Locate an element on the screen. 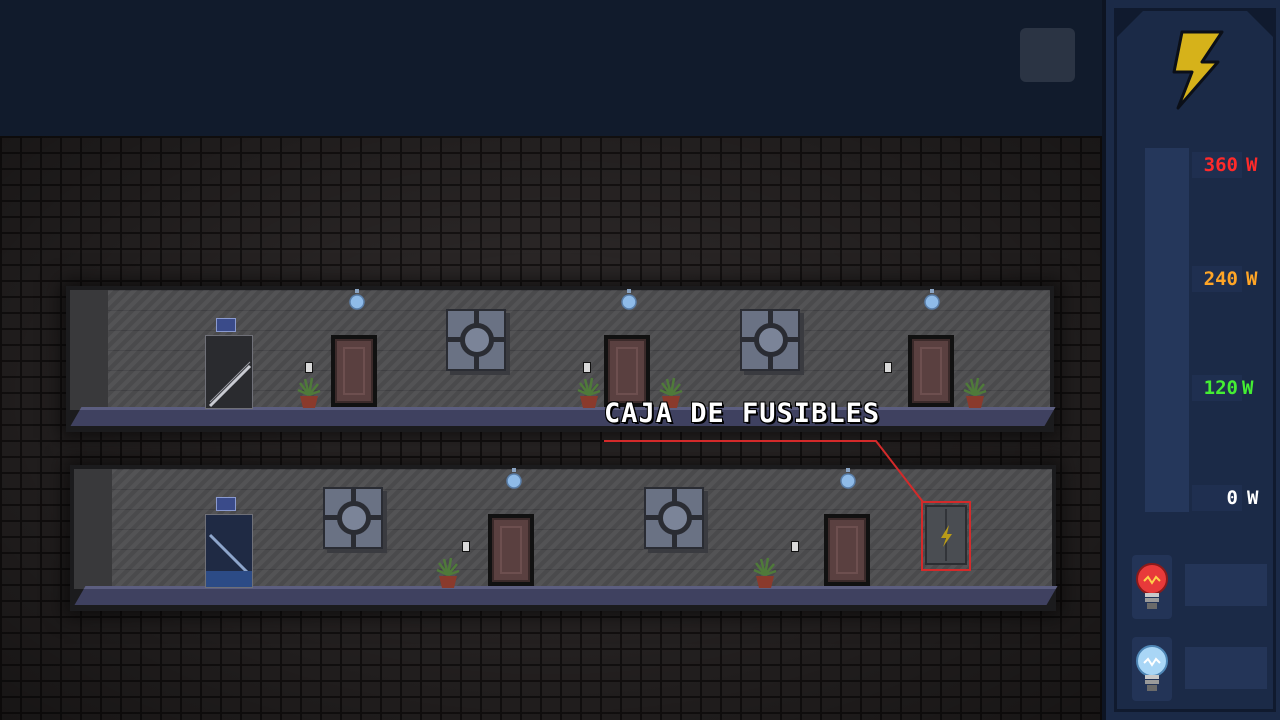 This screenshot has height=720, width=1280. blue-bulb-slot is located at coordinates (1152, 669).